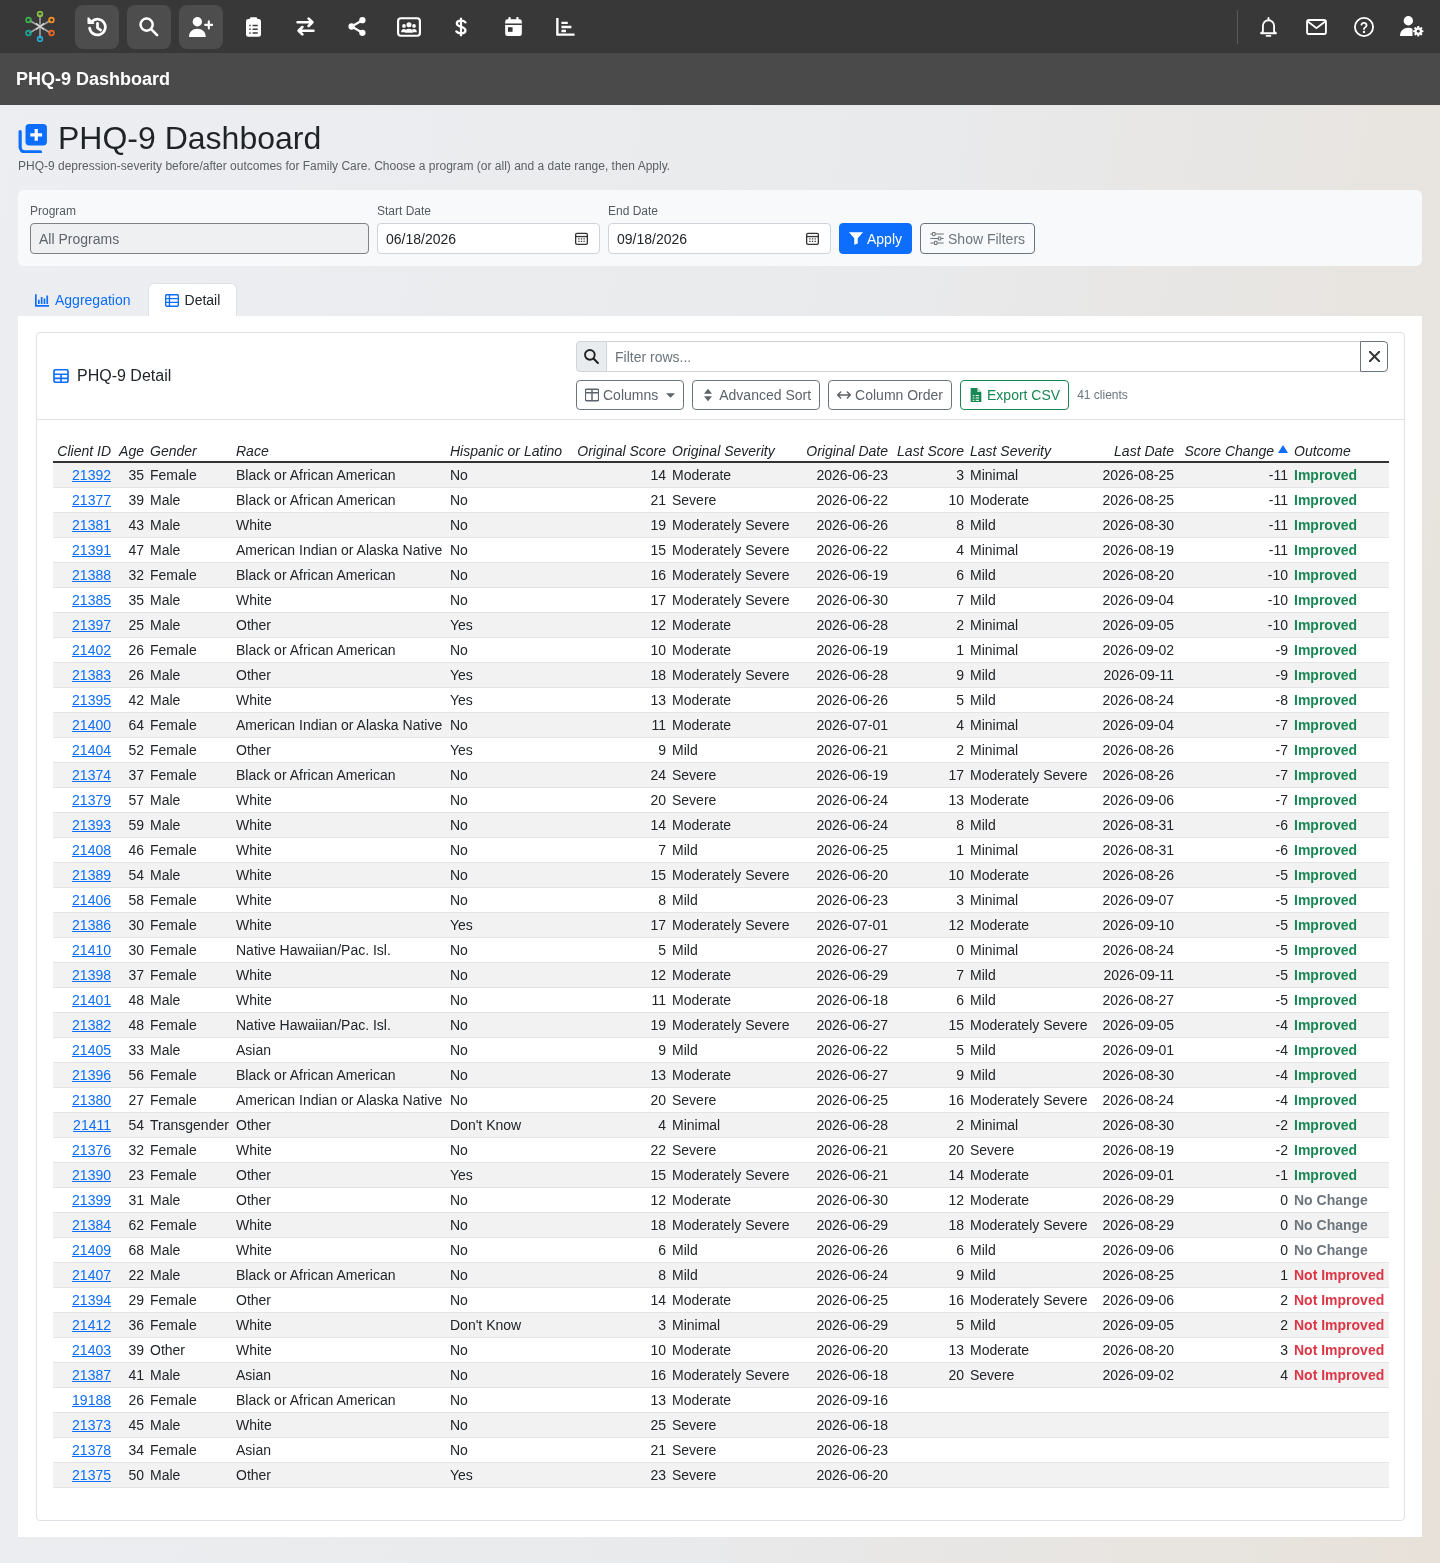 This screenshot has height=1563, width=1440. I want to click on table-cell: 2026-06-18, so click(845, 1375).